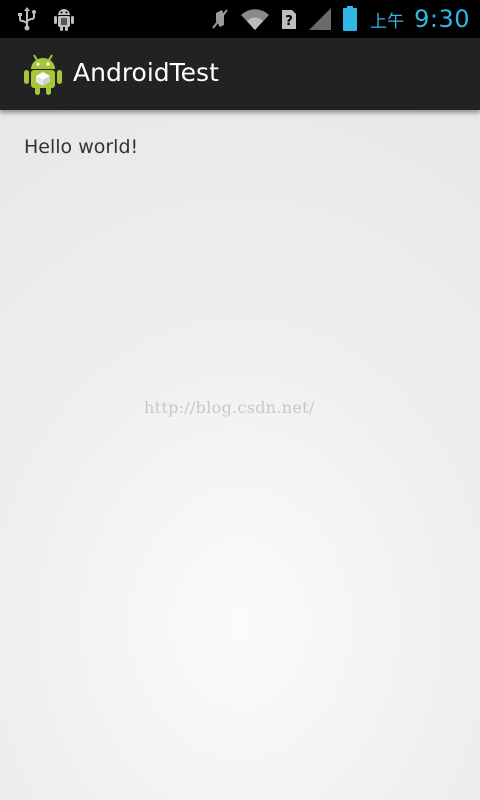 The image size is (480, 800). What do you see at coordinates (220, 19) in the screenshot?
I see `vibrate-off-icon` at bounding box center [220, 19].